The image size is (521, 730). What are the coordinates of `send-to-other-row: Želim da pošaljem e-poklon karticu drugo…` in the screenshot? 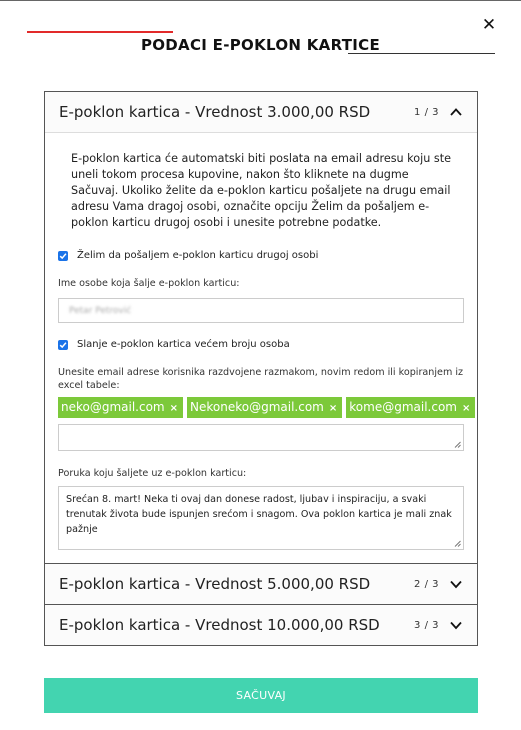 It's located at (261, 255).